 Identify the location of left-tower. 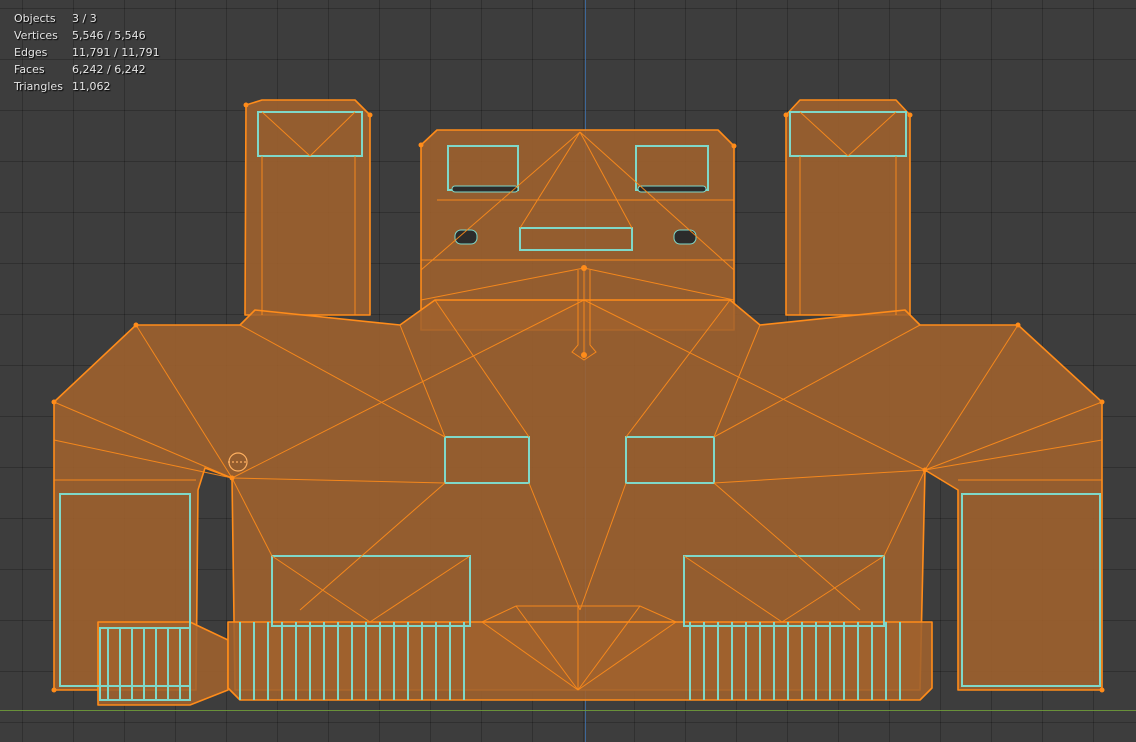
(307, 207).